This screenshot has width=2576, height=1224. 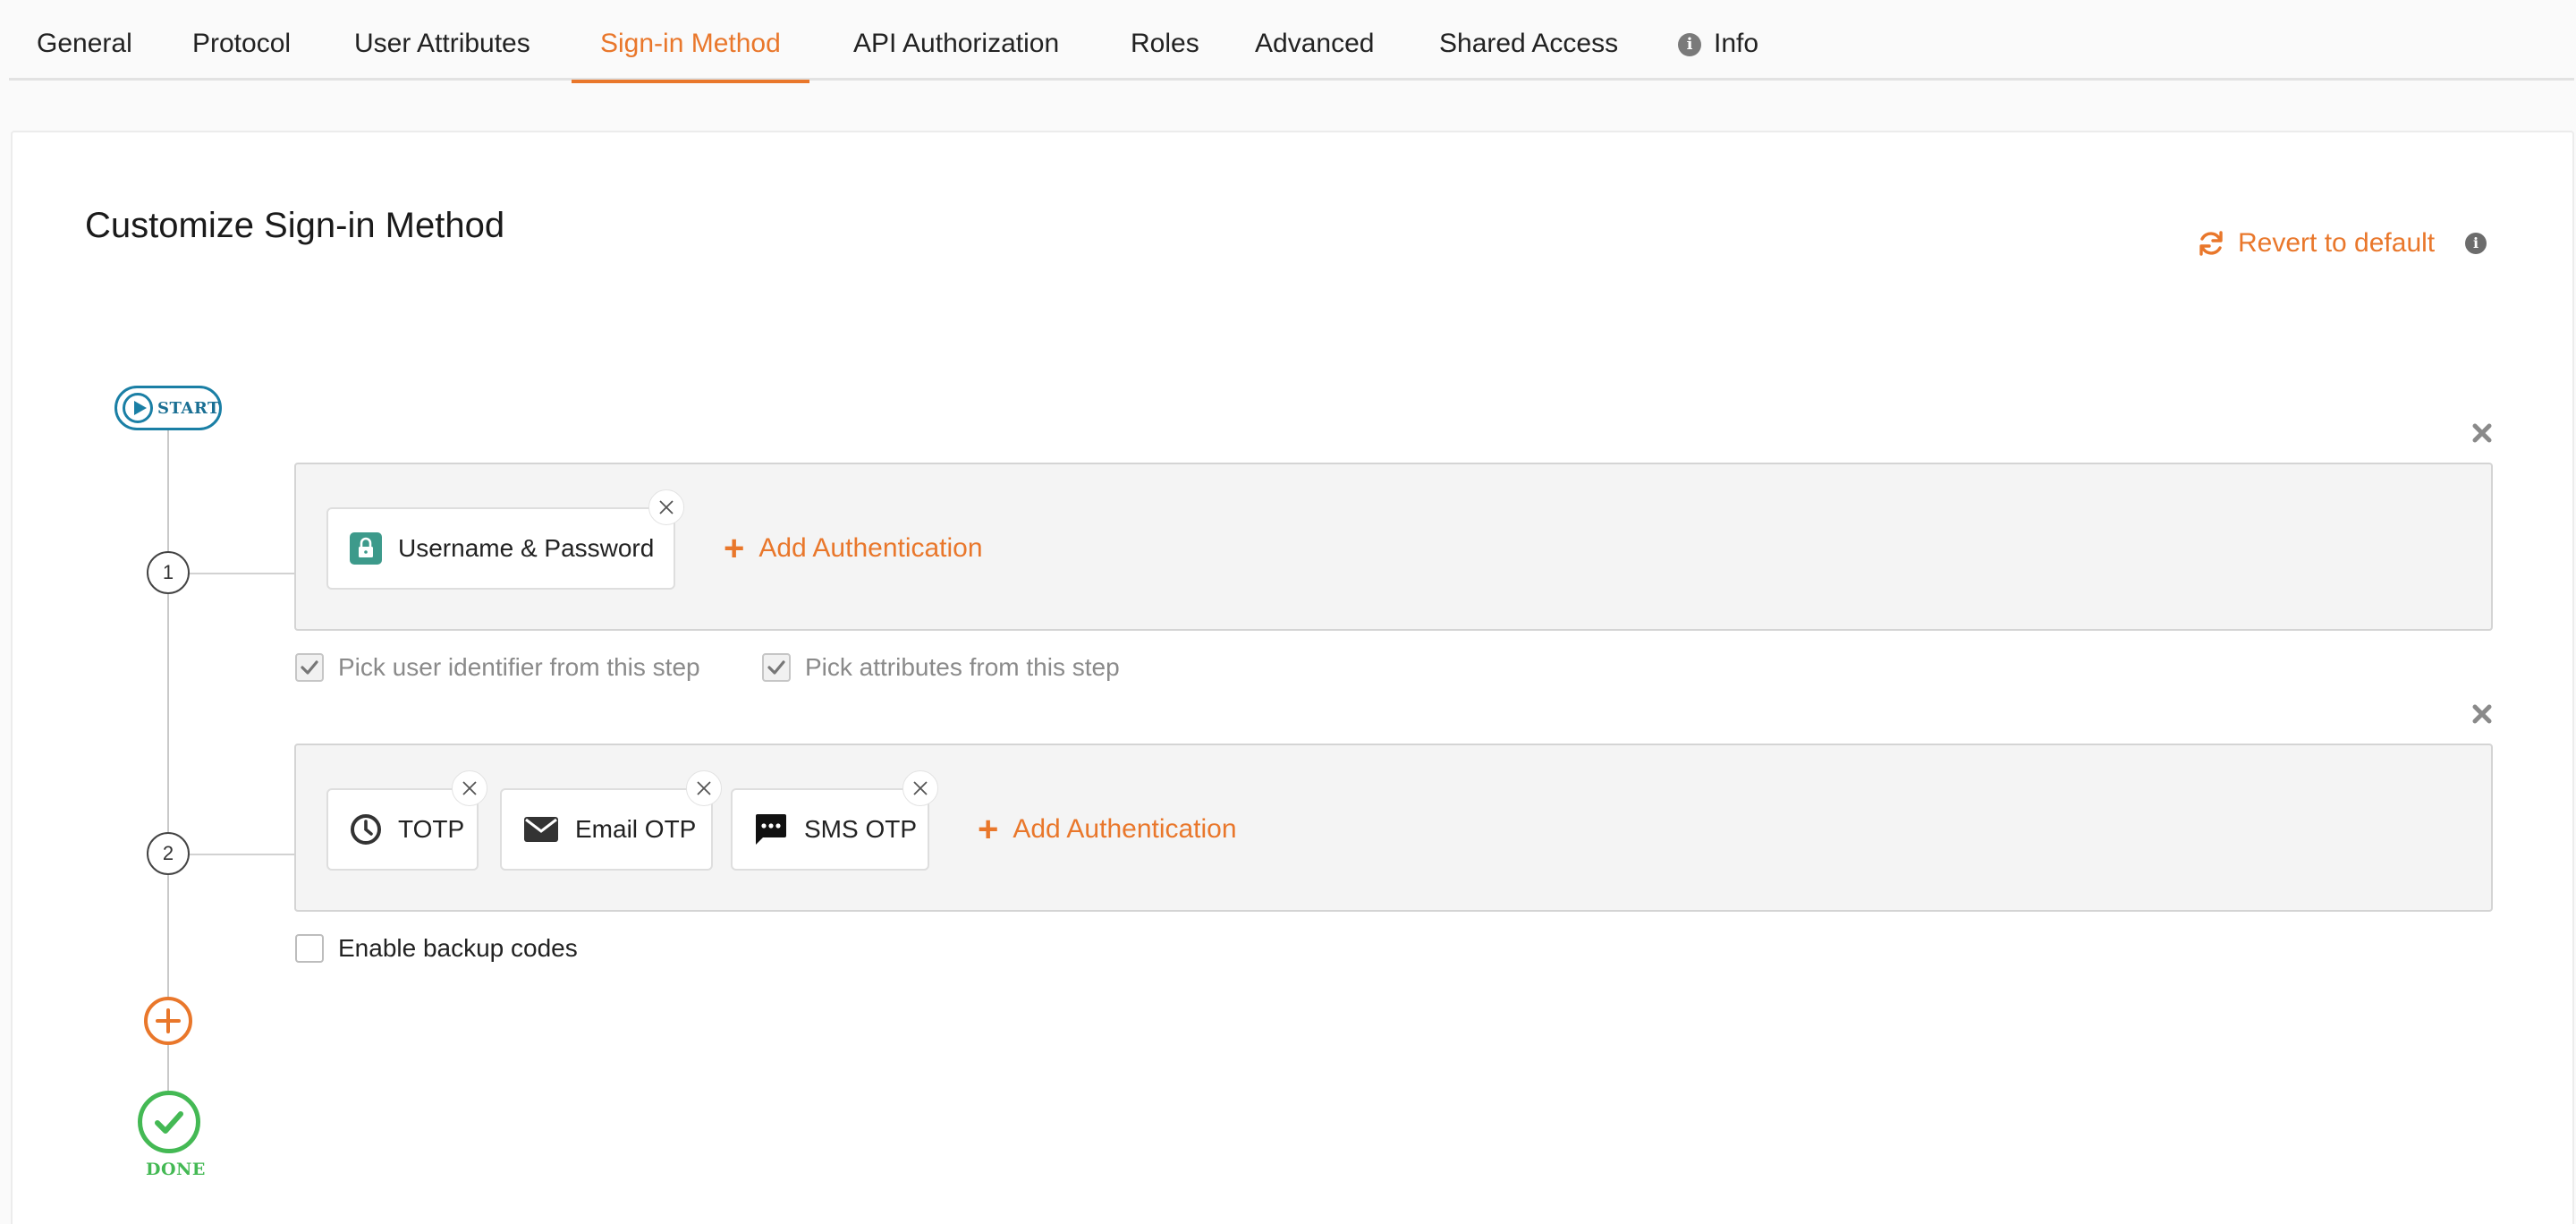 I want to click on start-node: START, so click(x=168, y=408).